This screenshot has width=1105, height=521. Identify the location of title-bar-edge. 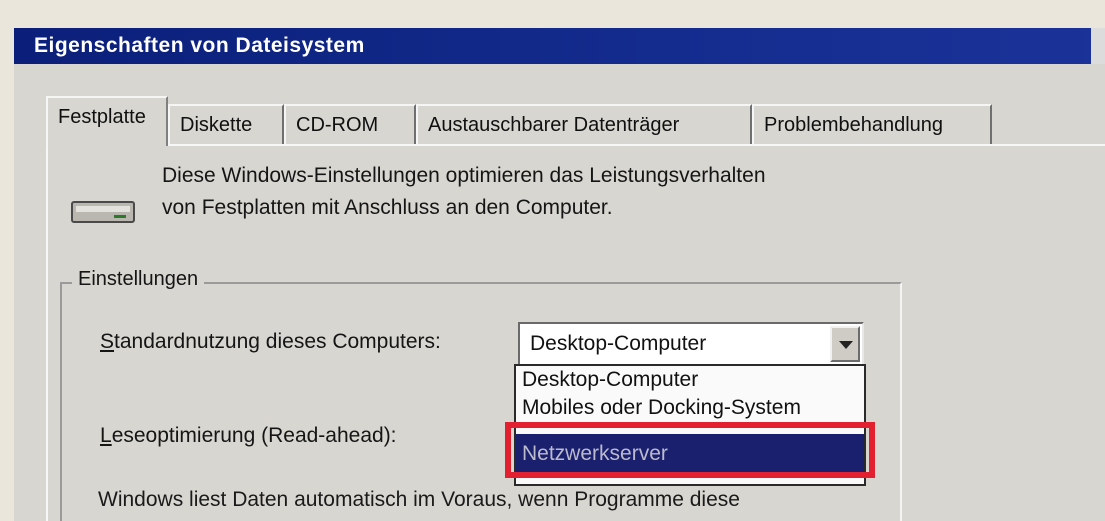
(1098, 46).